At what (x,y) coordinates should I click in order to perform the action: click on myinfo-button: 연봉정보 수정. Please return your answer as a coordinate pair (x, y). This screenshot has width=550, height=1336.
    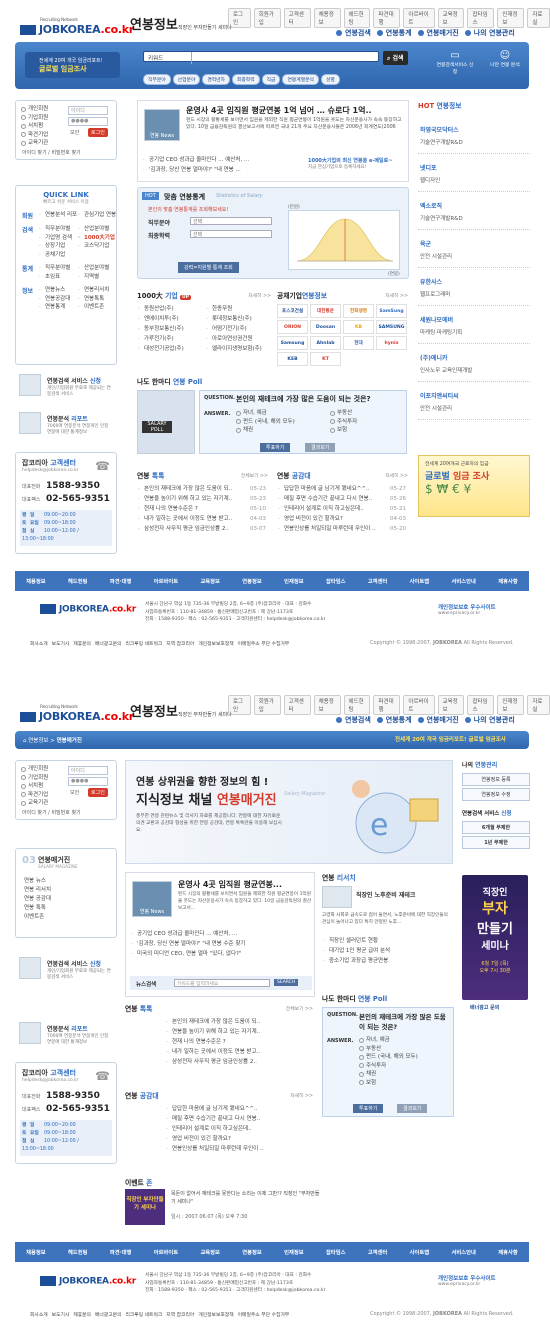
    Looking at the image, I should click on (496, 794).